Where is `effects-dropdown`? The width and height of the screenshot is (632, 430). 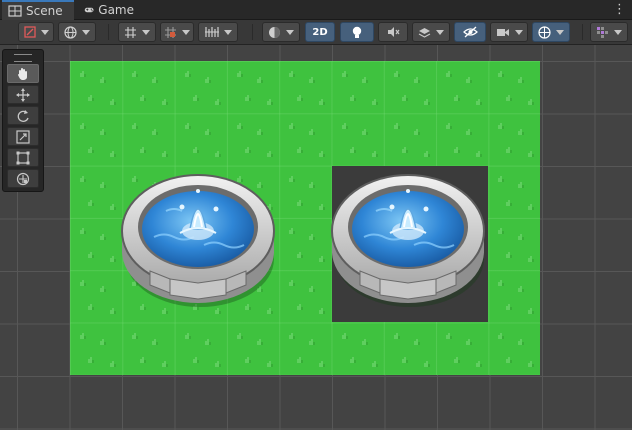 effects-dropdown is located at coordinates (431, 32).